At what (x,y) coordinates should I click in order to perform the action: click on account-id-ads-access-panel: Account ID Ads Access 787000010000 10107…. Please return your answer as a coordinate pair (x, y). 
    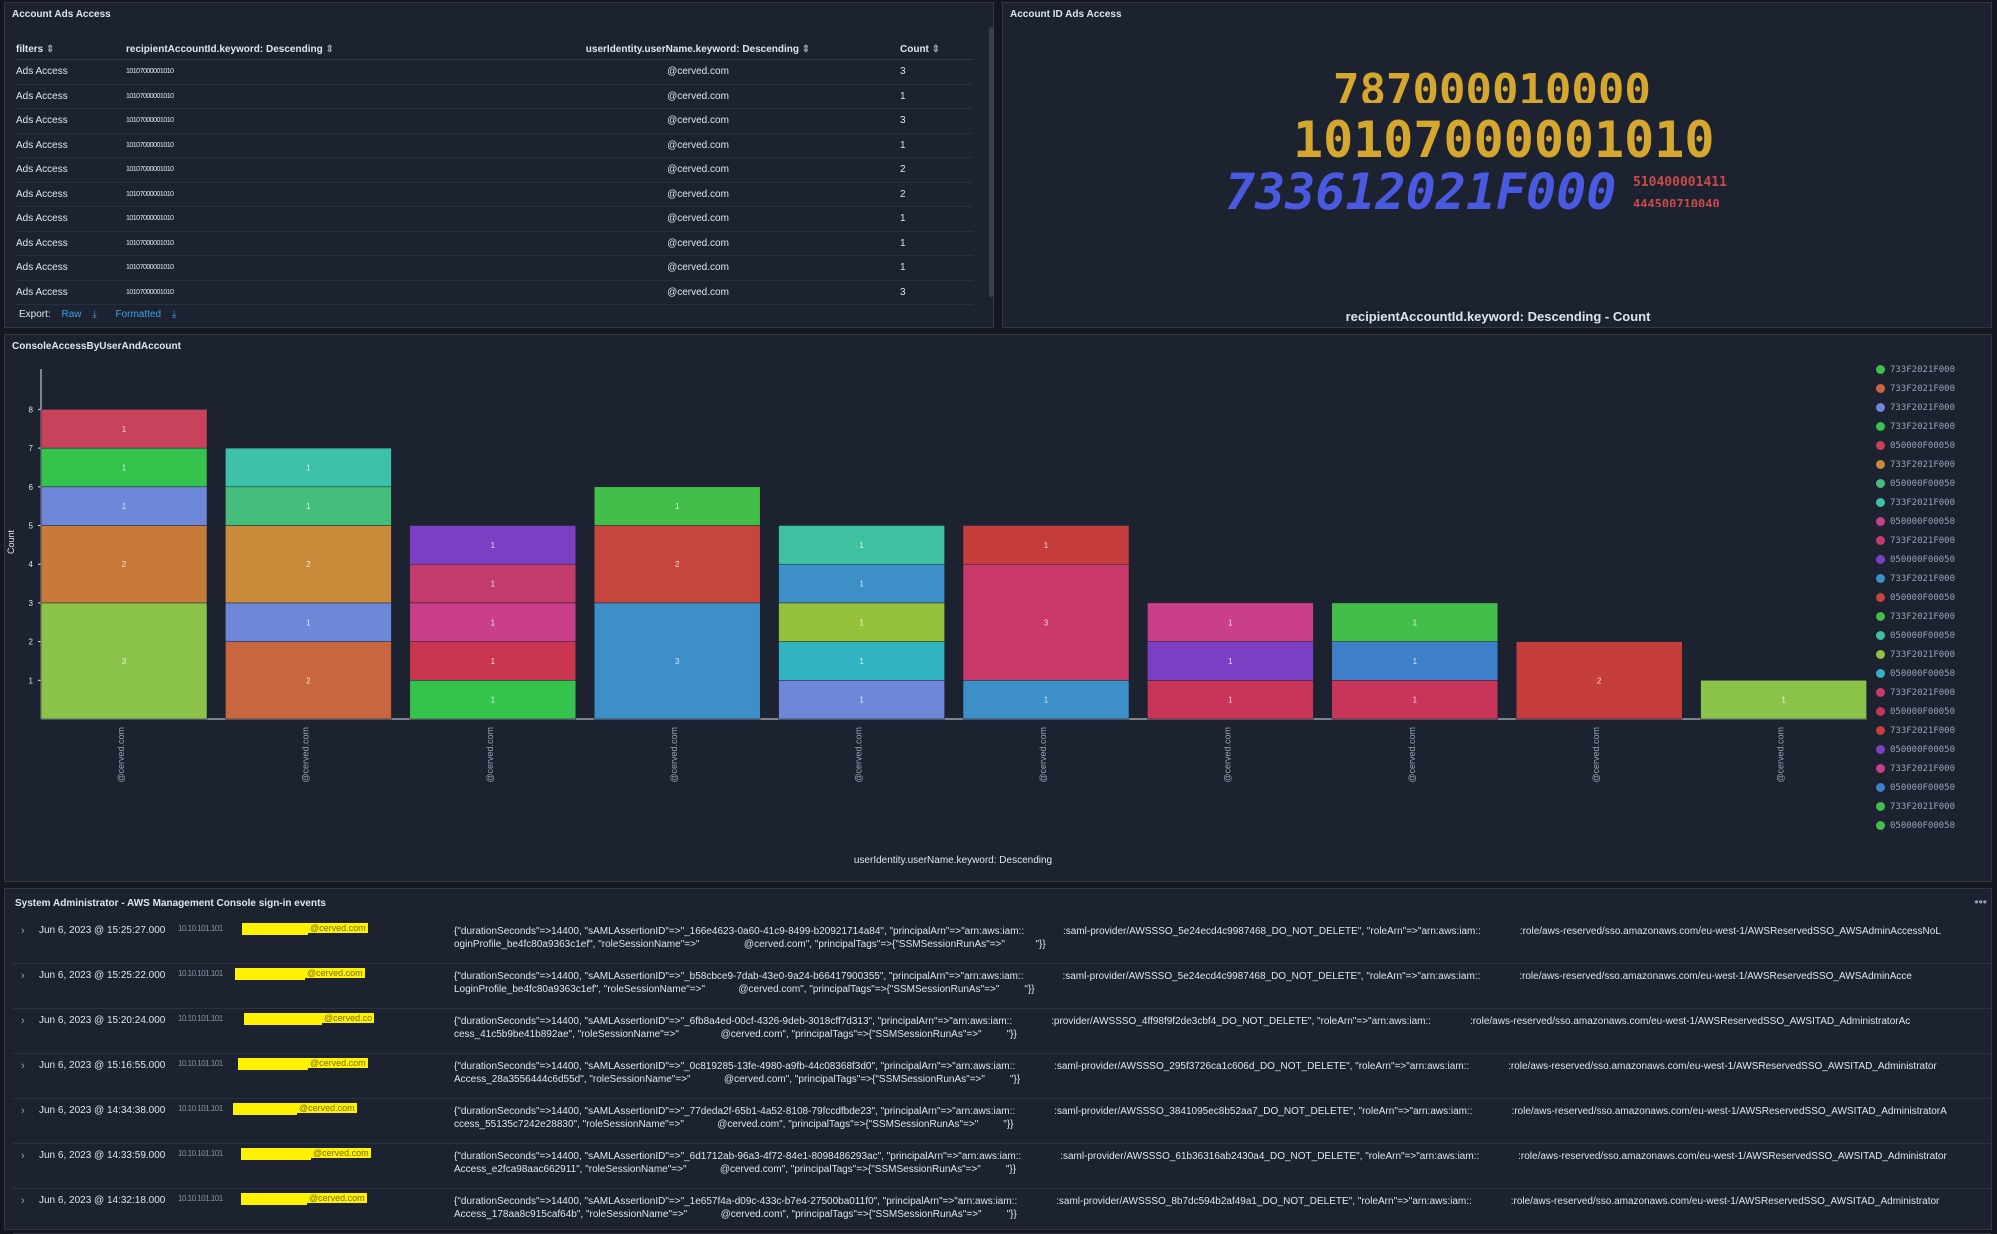
    Looking at the image, I should click on (1497, 165).